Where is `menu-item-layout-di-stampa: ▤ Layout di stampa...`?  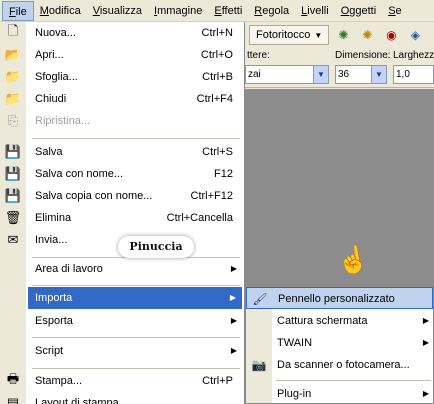
menu-item-layout-di-stampa: ▤ Layout di stampa... is located at coordinates (121, 398).